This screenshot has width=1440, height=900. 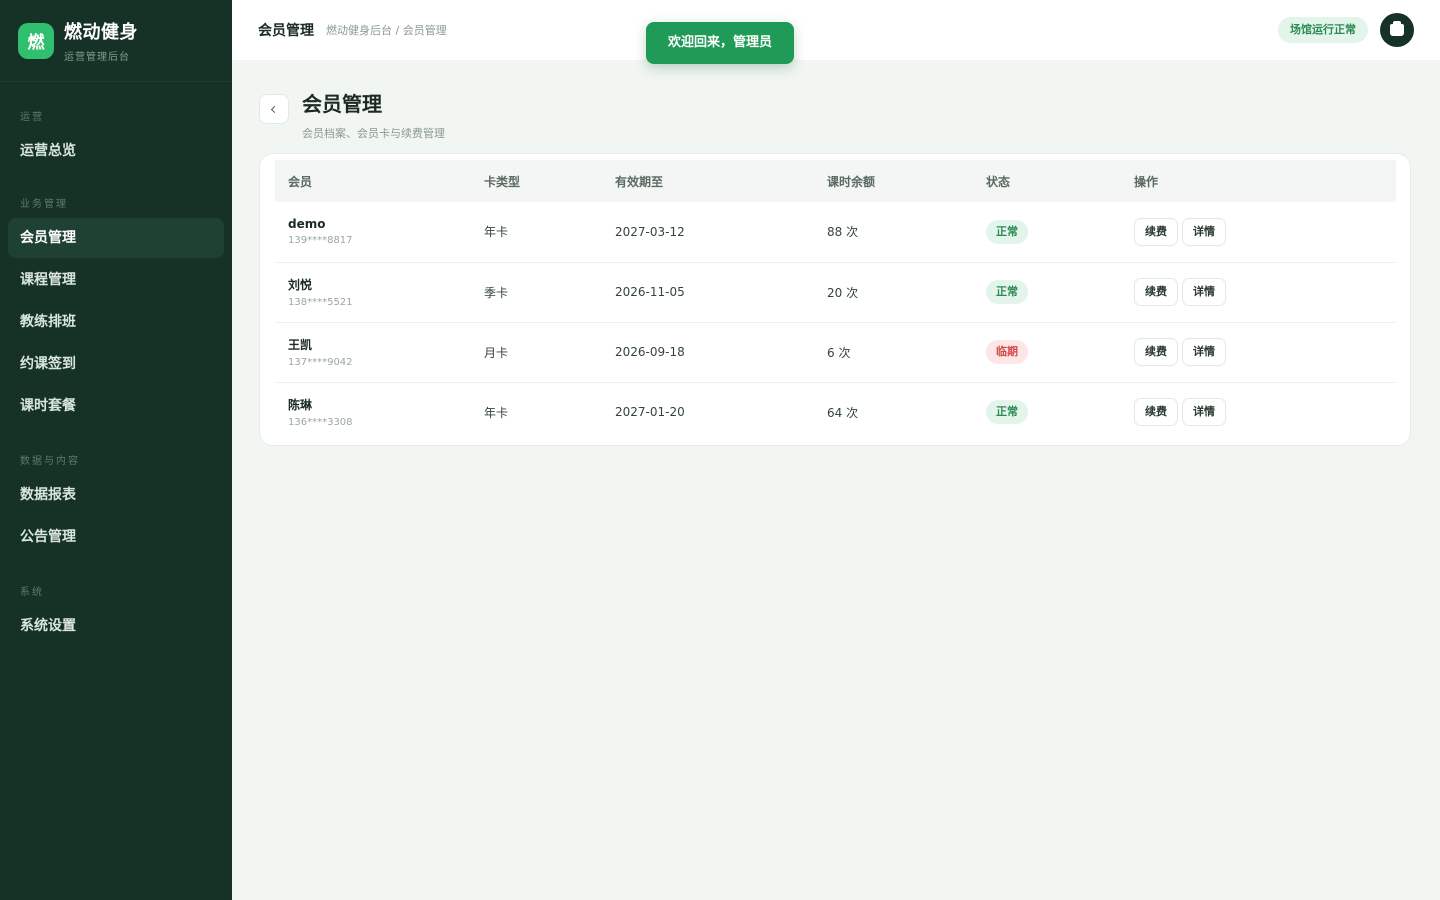 I want to click on table-row: 刘悦 138****5521 季卡 2026-11-05 20 次 正常 续费 详情, so click(x=835, y=292).